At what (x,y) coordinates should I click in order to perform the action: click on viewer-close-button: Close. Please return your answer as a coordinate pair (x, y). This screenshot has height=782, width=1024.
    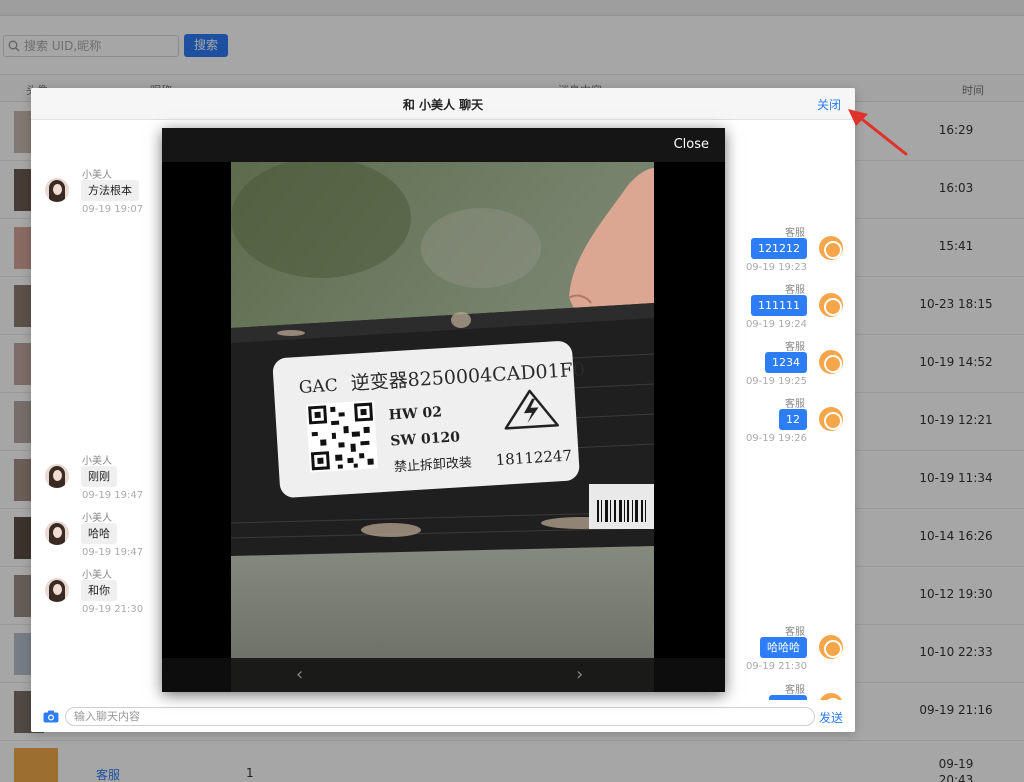
    Looking at the image, I should click on (691, 144).